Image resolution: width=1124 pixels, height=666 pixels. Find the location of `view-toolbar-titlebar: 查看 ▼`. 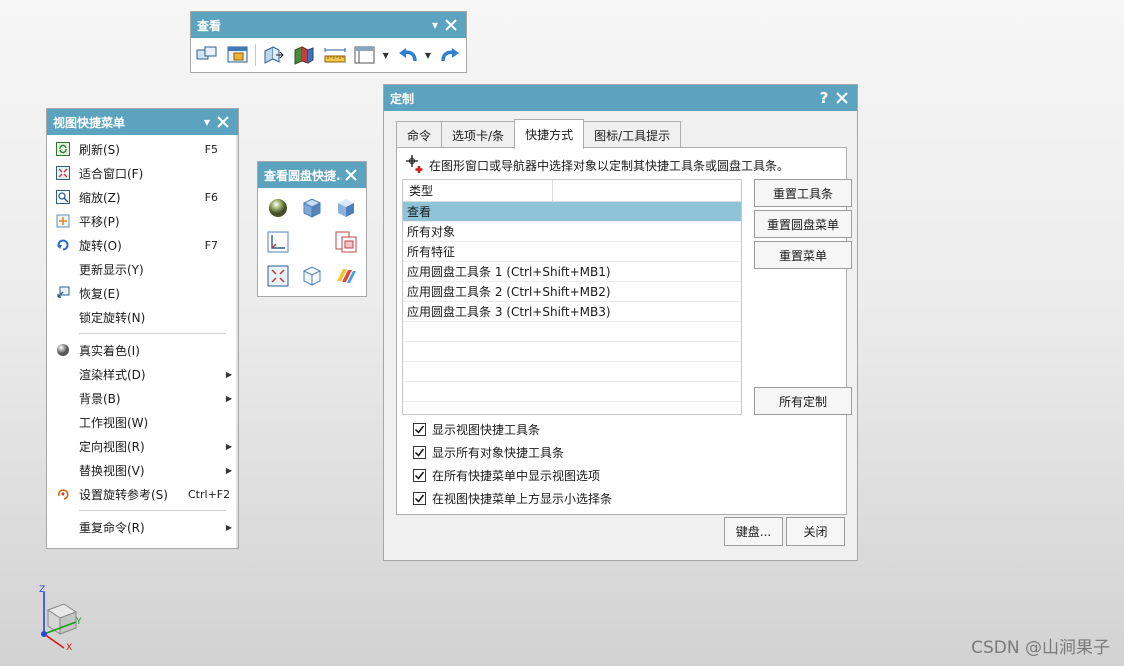

view-toolbar-titlebar: 查看 ▼ is located at coordinates (328, 25).